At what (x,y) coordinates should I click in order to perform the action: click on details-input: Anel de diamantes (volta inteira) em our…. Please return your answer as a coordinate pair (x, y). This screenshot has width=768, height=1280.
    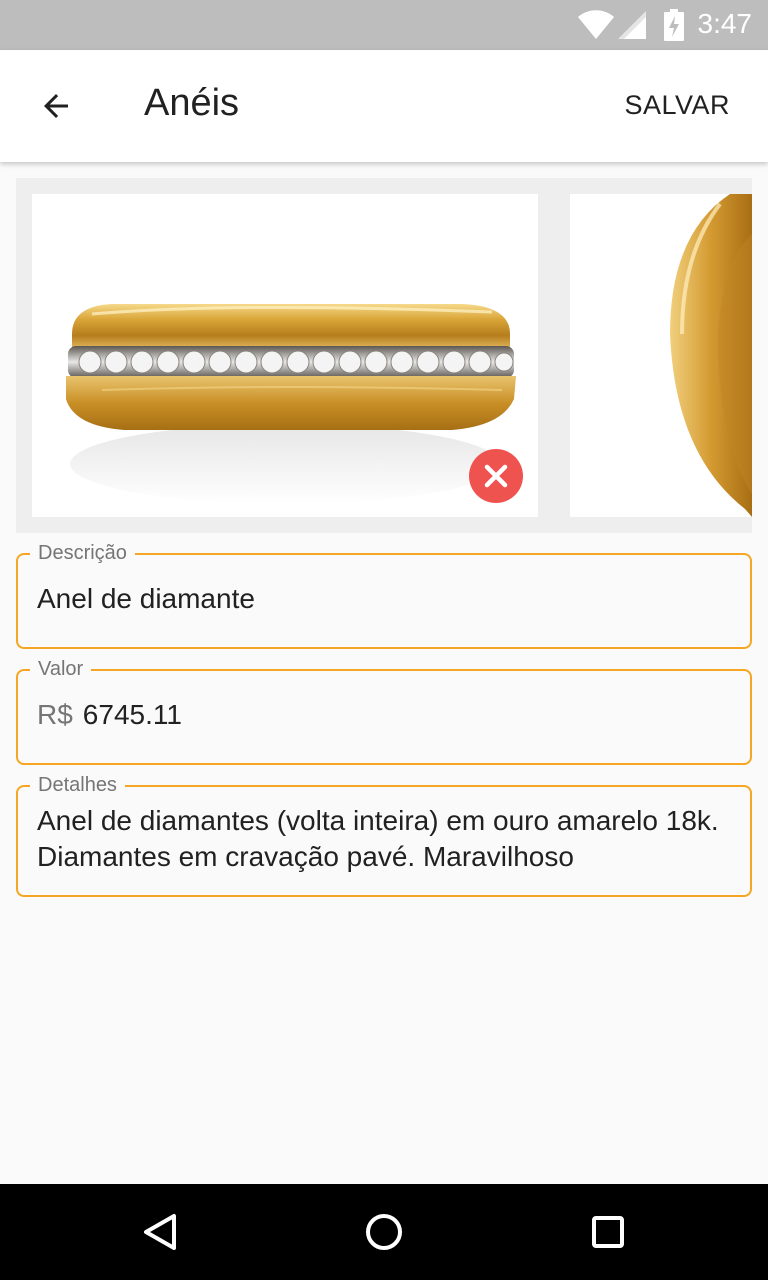
    Looking at the image, I should click on (384, 839).